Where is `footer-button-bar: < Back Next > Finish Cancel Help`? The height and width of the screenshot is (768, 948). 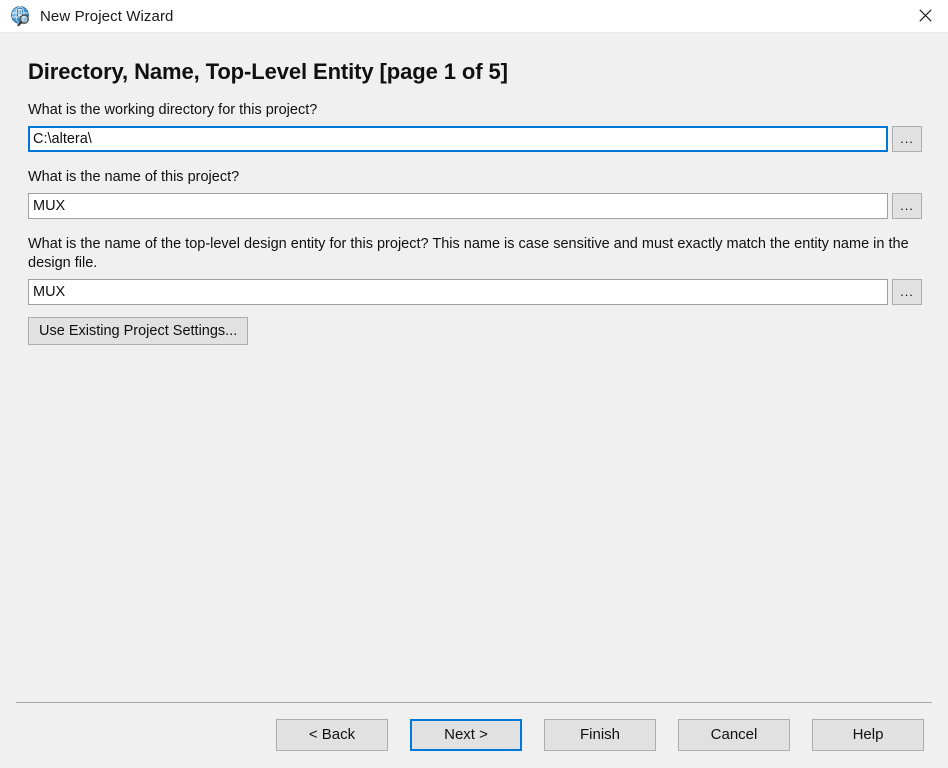
footer-button-bar: < Back Next > Finish Cancel Help is located at coordinates (466, 735).